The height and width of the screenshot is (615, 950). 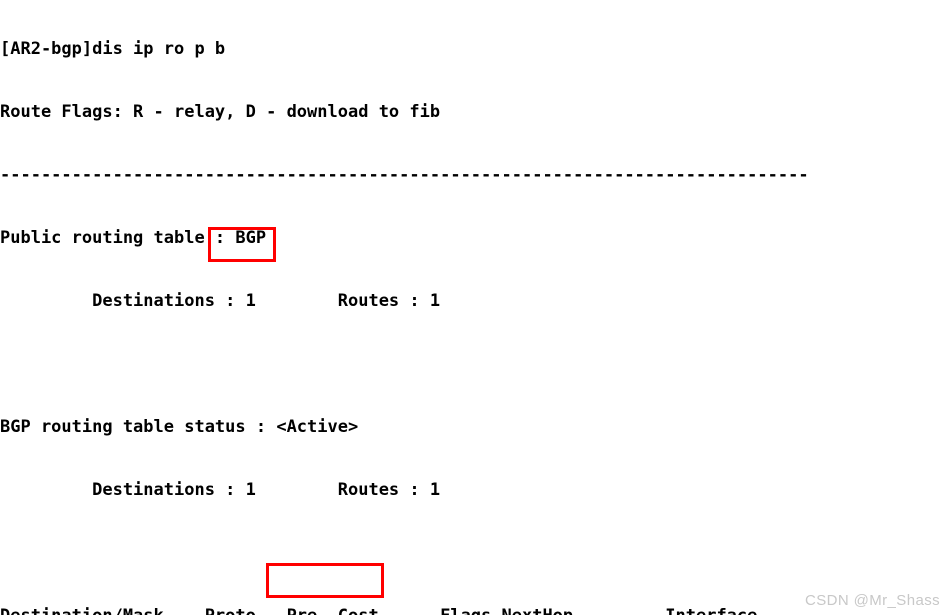 I want to click on console-line: BGP routing table status : <Active>, so click(x=179, y=427).